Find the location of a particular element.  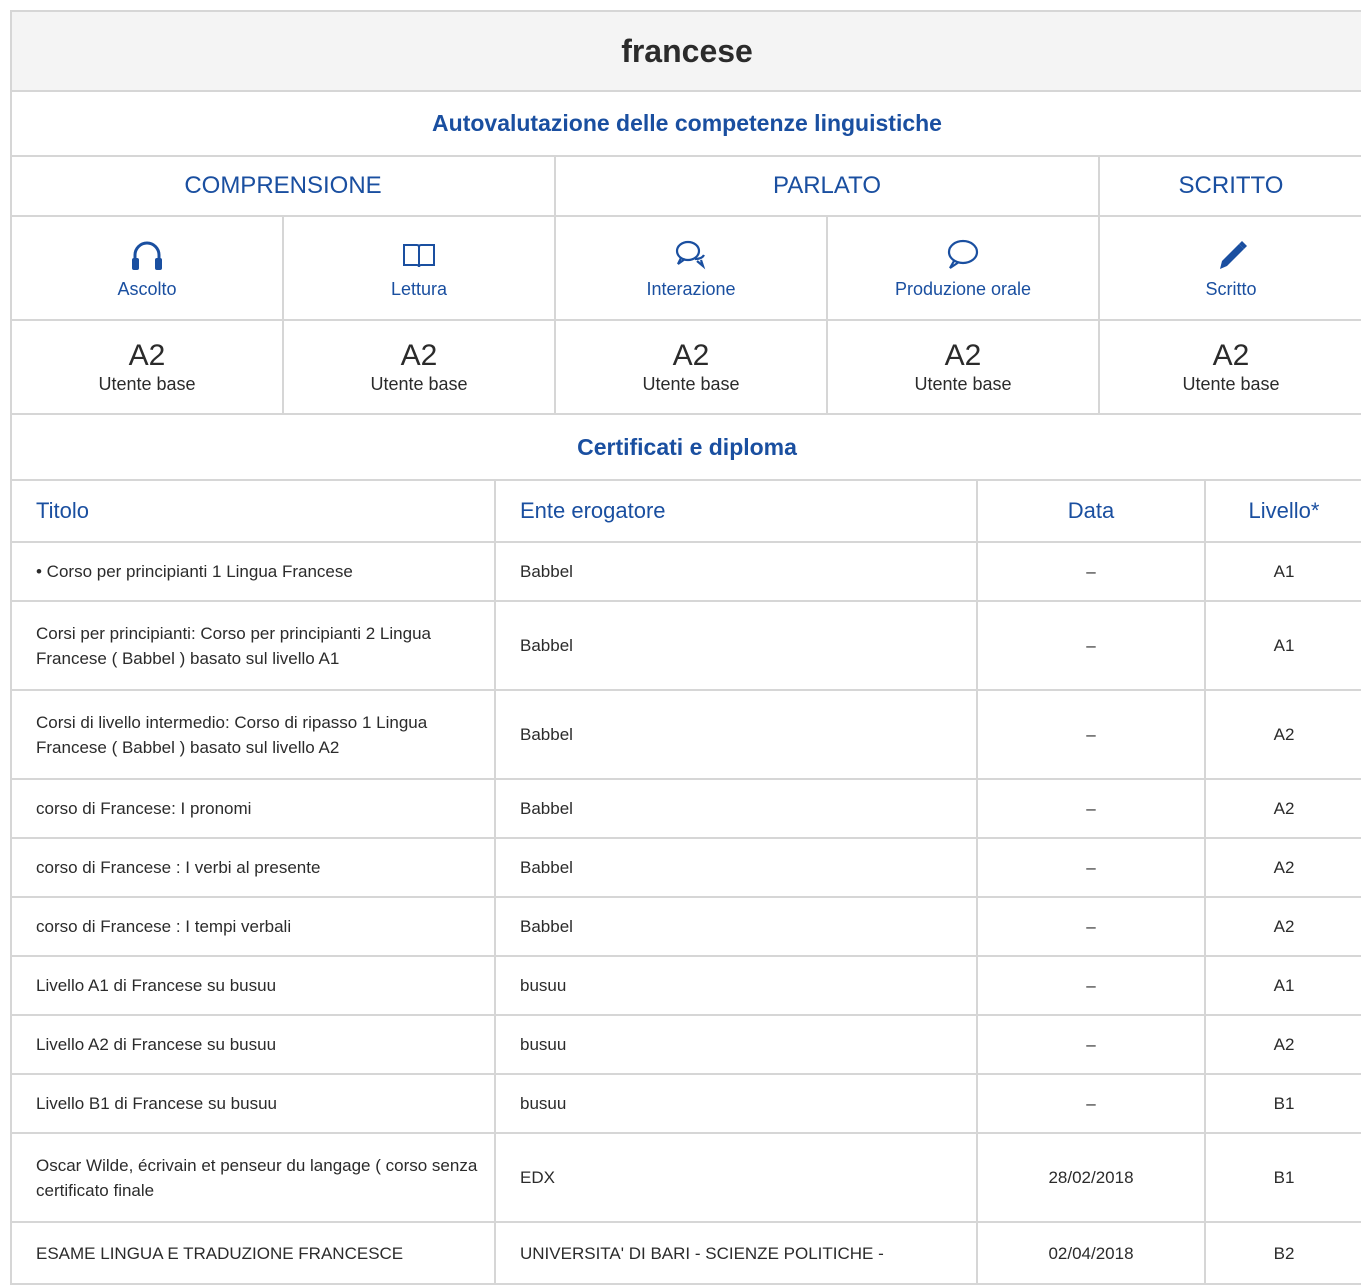

skill-interazione: Interazione is located at coordinates (691, 268).